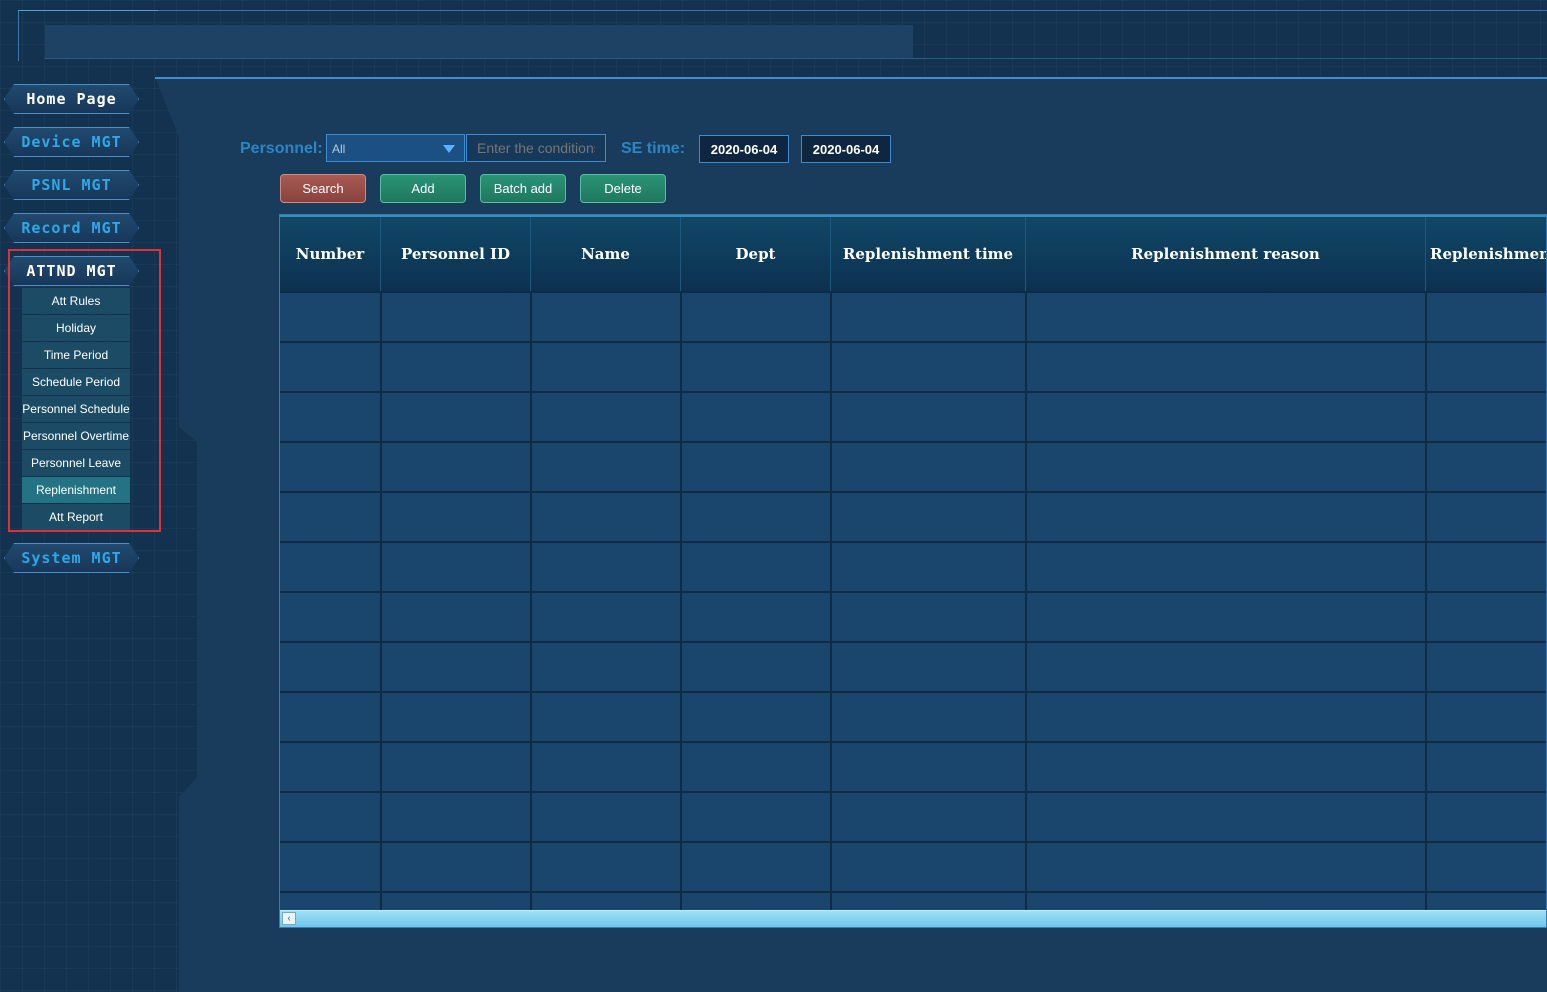  I want to click on column-header-replenishment-reason: Replenishment reason, so click(1226, 254).